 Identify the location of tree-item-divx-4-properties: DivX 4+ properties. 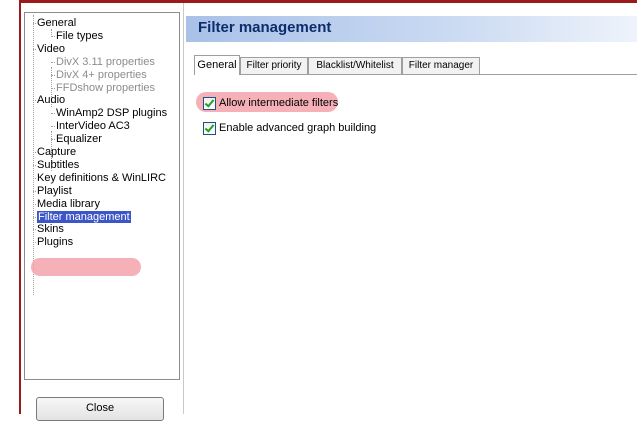
(101, 75).